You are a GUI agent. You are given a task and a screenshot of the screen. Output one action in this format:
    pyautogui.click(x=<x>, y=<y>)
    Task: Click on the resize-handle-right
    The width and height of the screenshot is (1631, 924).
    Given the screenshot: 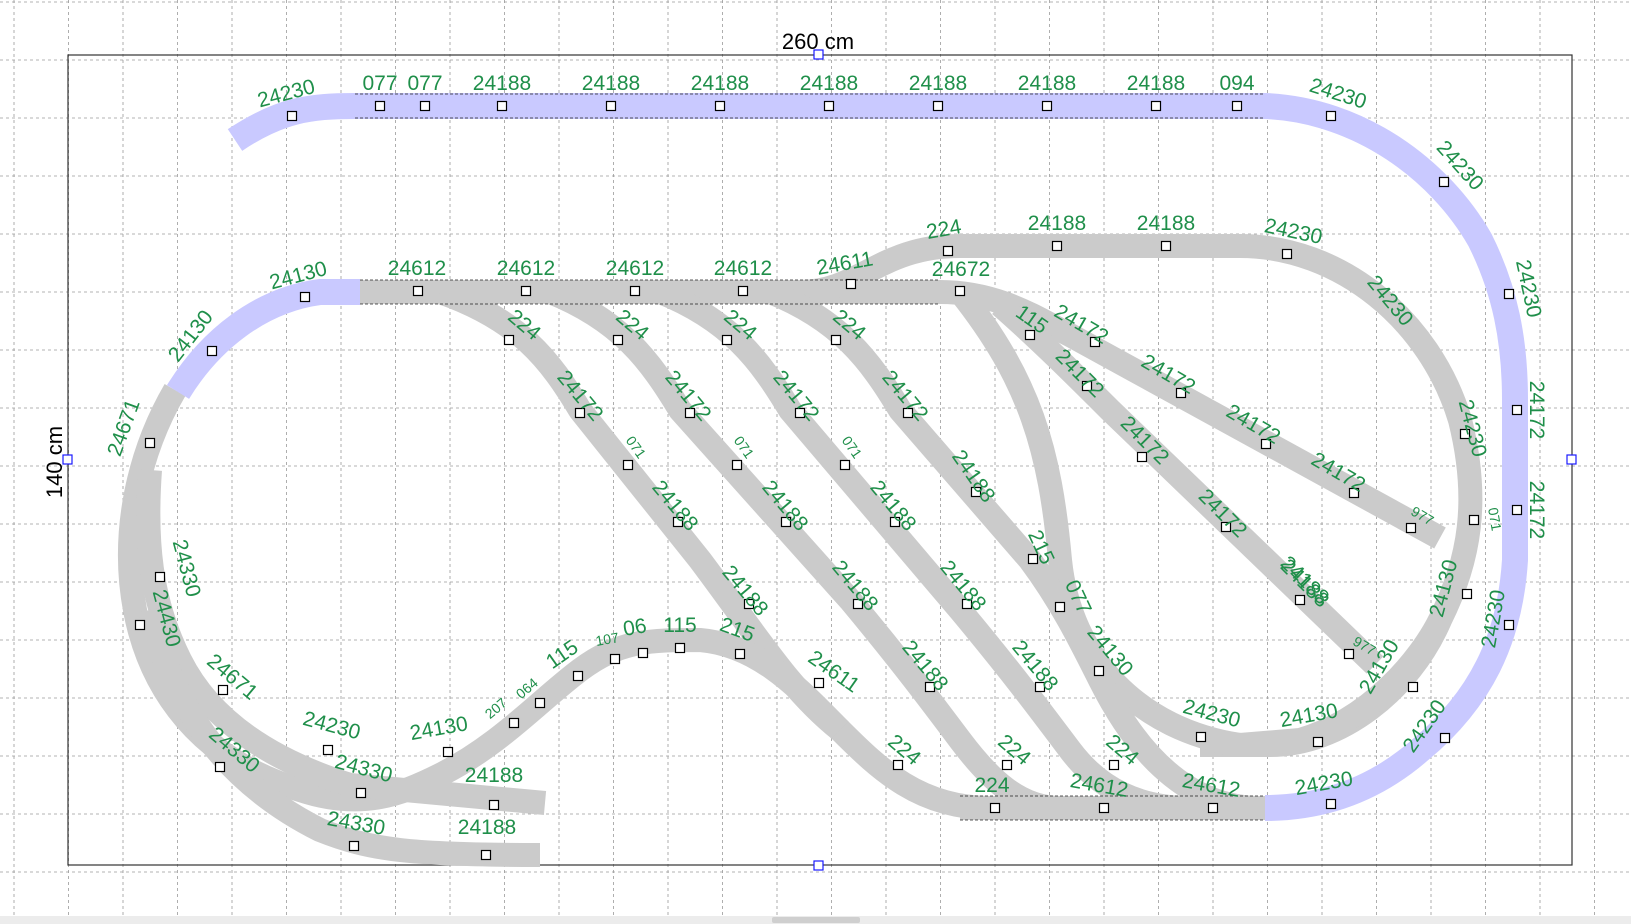 What is the action you would take?
    pyautogui.click(x=1571, y=459)
    